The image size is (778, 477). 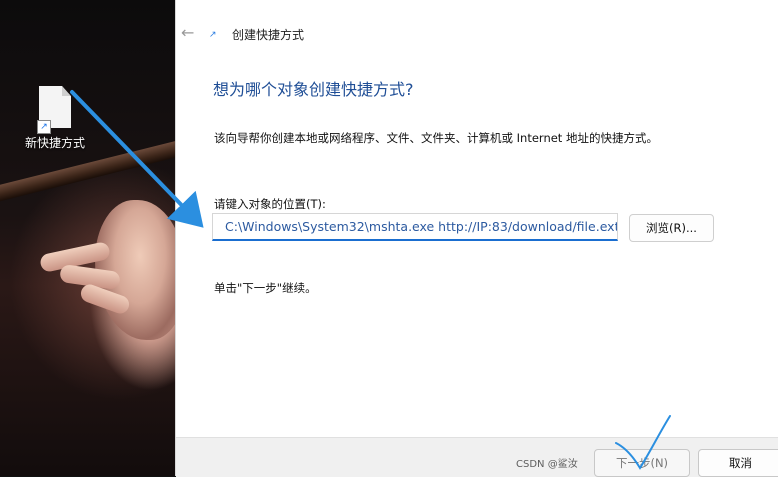 I want to click on wizard-heading: 想为哪个对象创建快捷方式?, so click(x=313, y=89).